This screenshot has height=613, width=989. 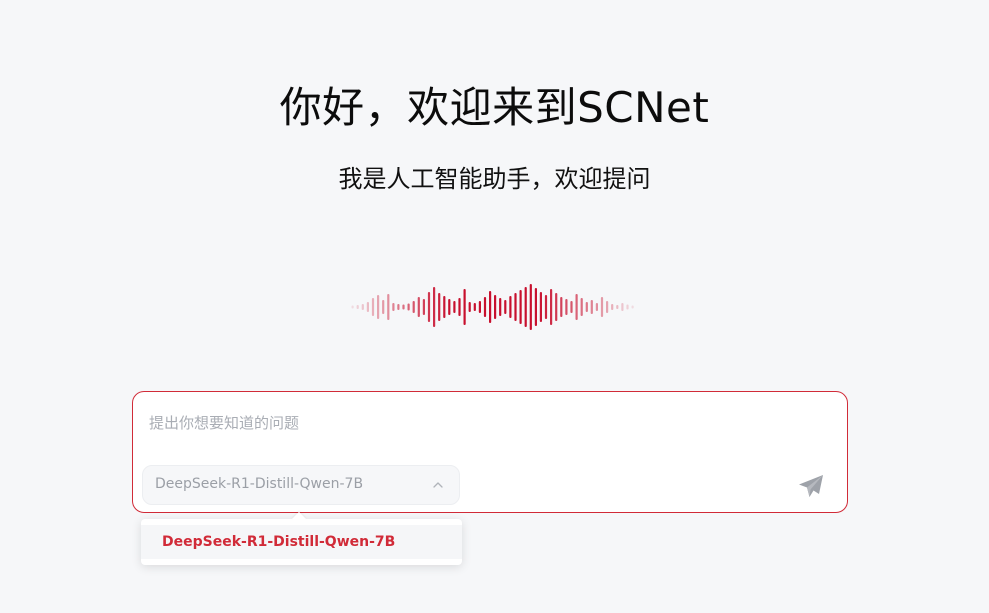 I want to click on send-icon, so click(x=811, y=486).